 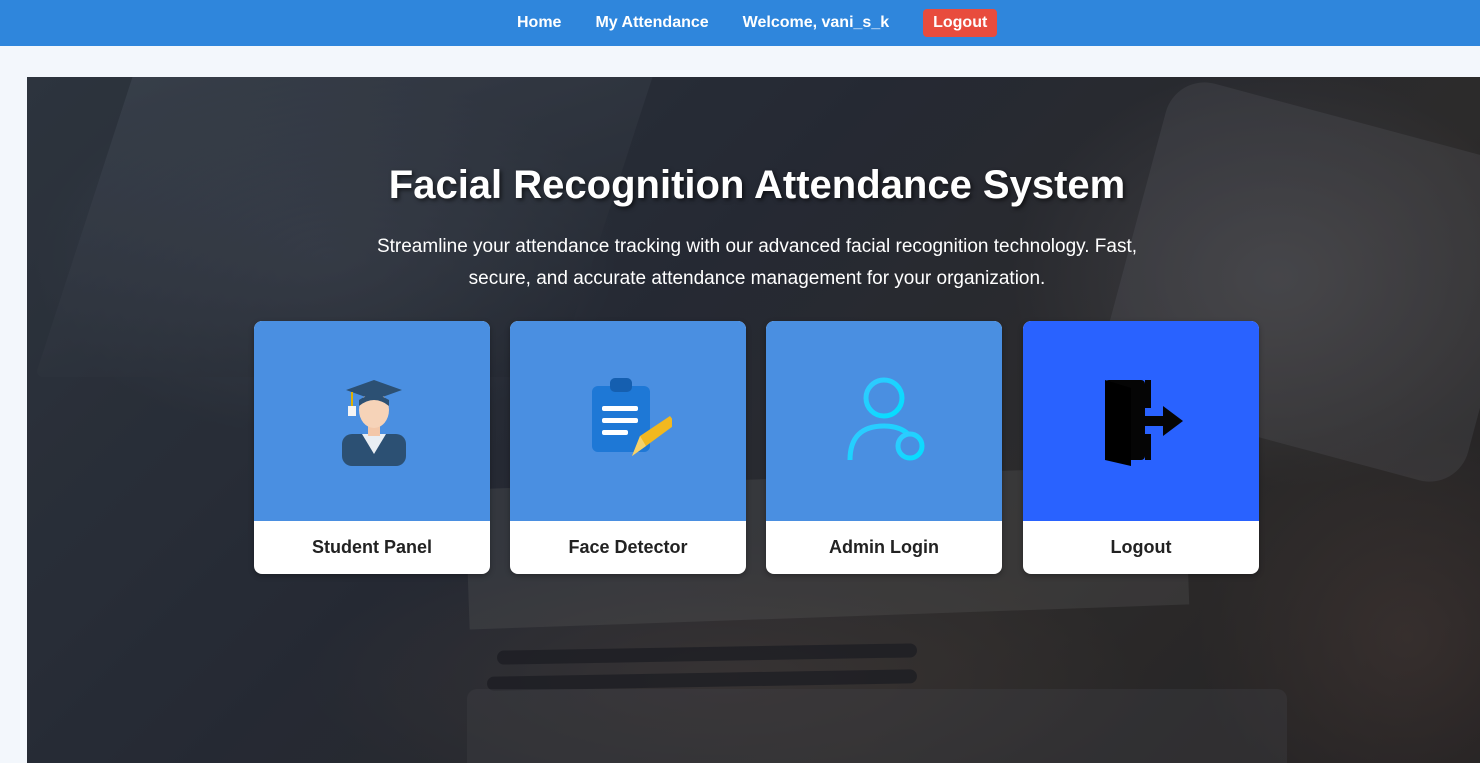 I want to click on nav-home-link: Home, so click(x=539, y=23).